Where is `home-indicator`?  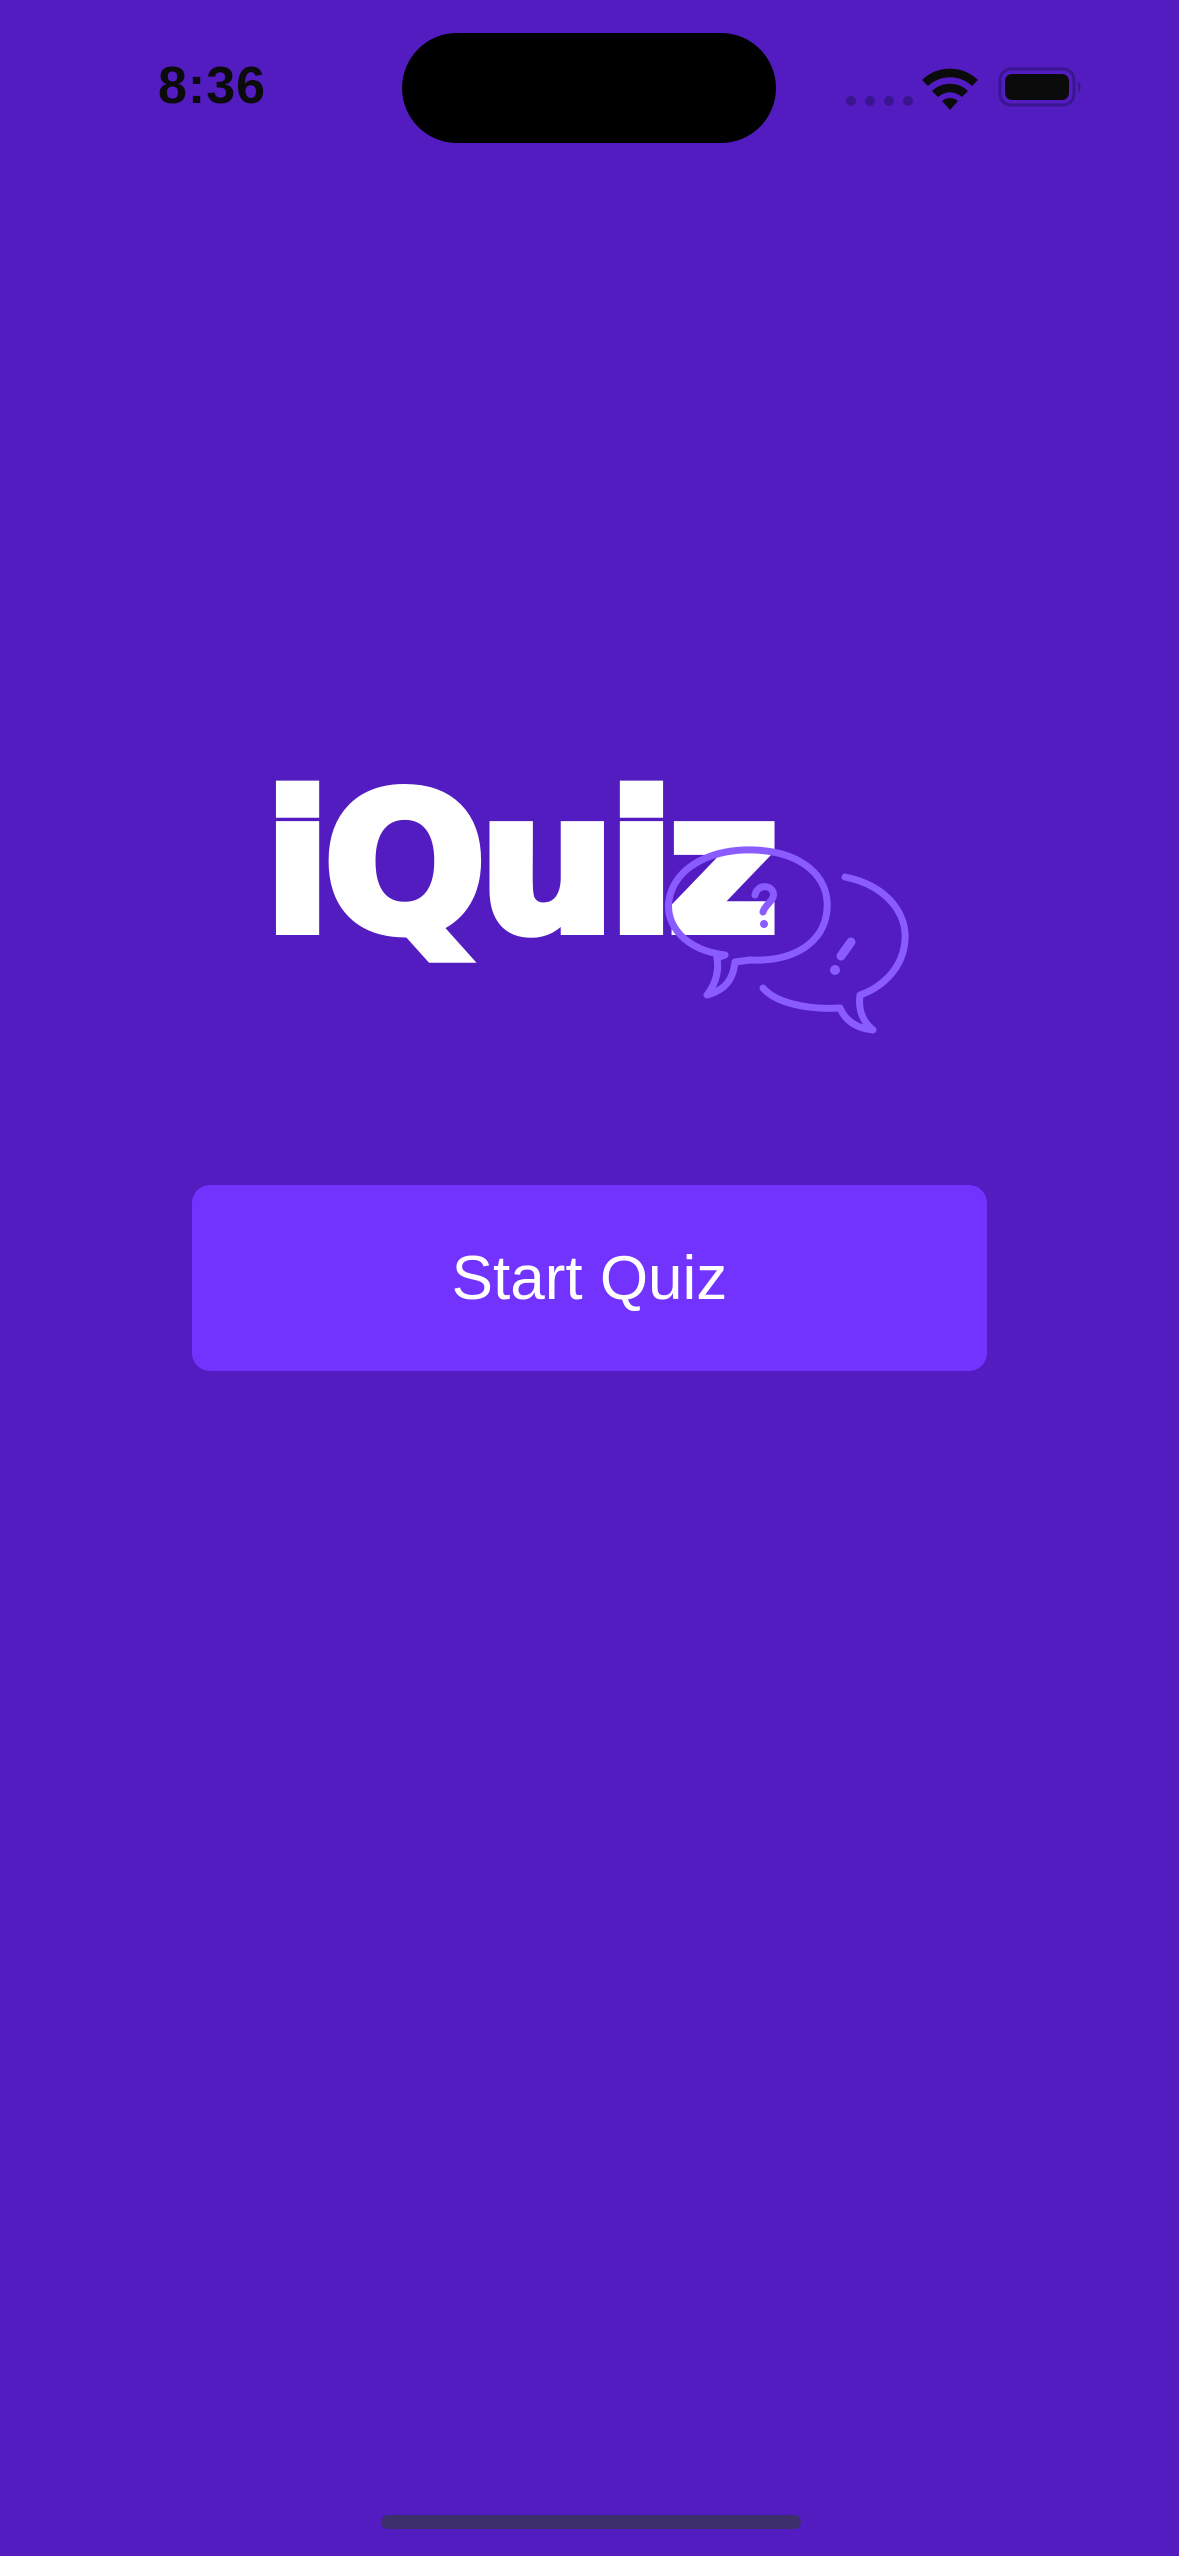 home-indicator is located at coordinates (591, 2522).